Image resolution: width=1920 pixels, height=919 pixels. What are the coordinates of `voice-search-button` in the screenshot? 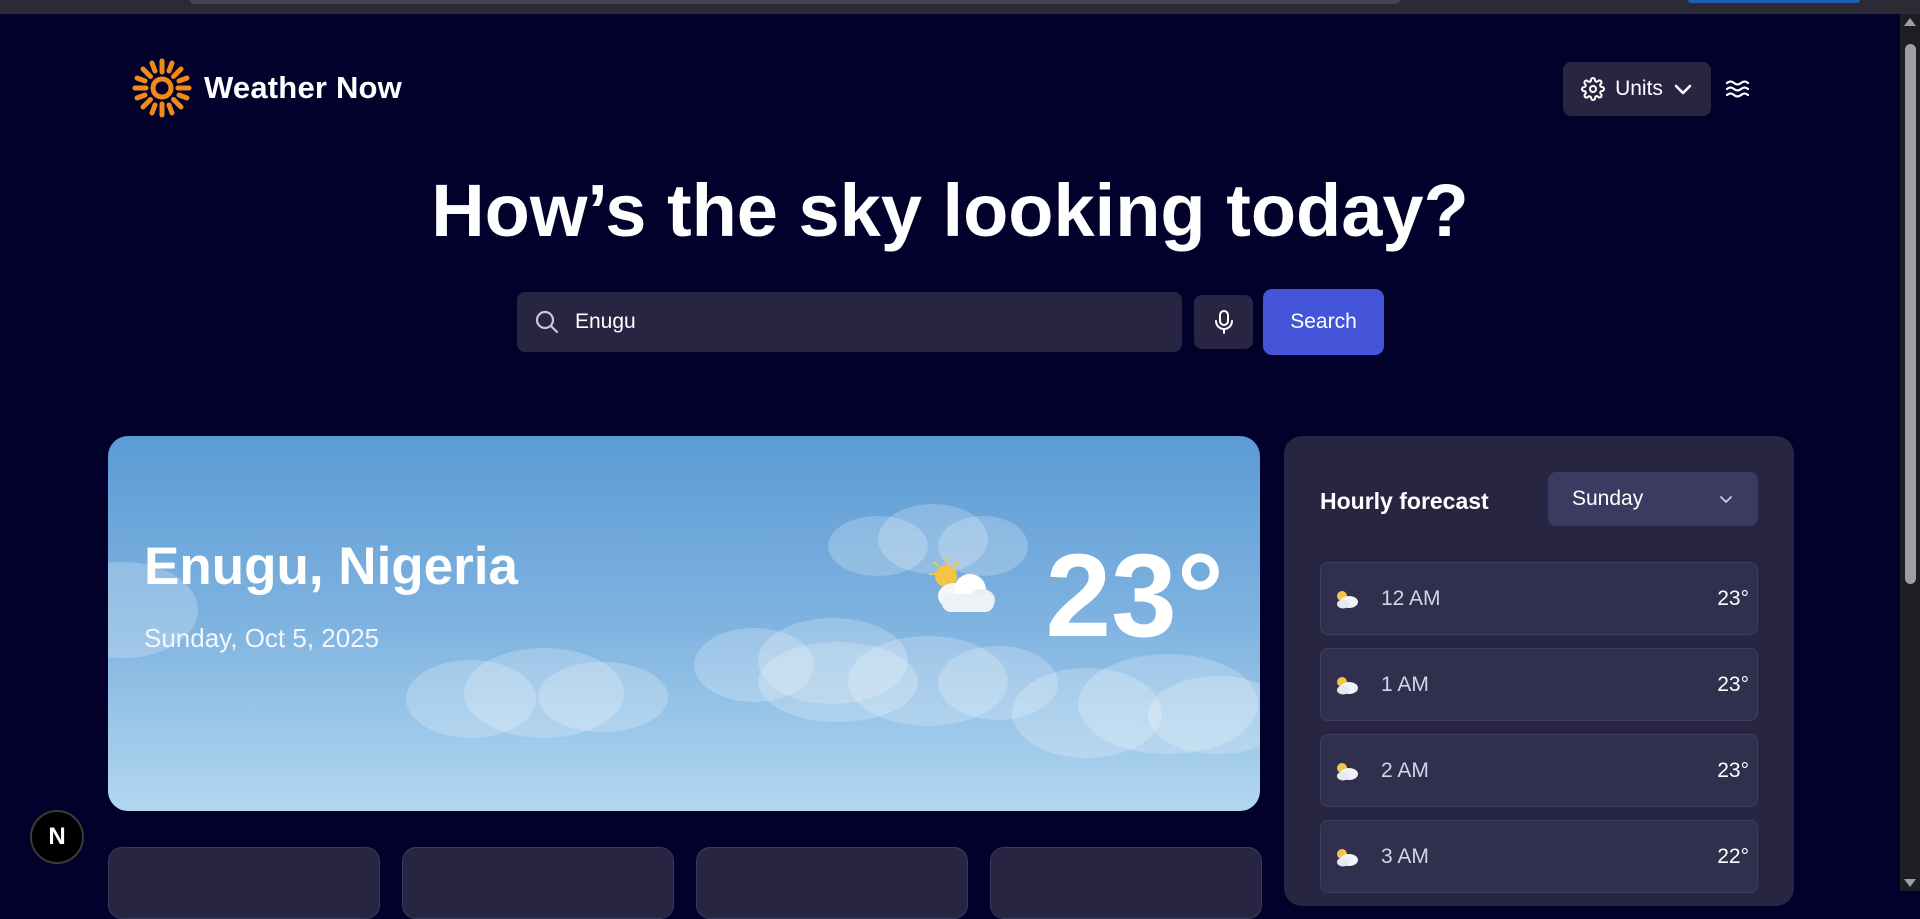 It's located at (1223, 322).